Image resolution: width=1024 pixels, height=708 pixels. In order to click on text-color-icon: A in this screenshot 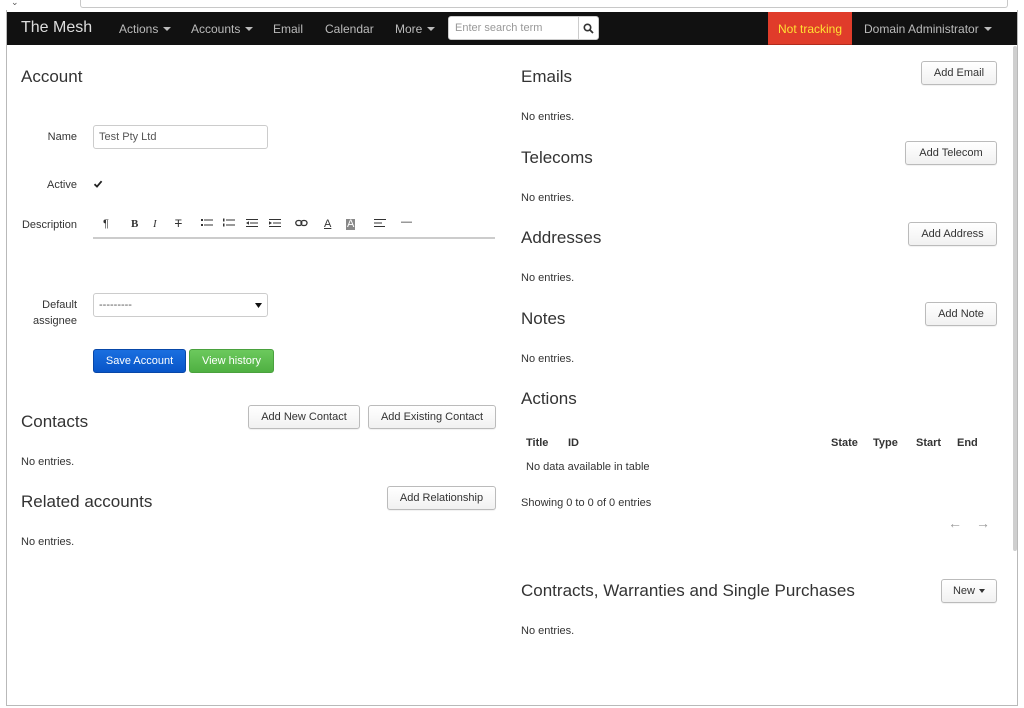, I will do `click(327, 224)`.